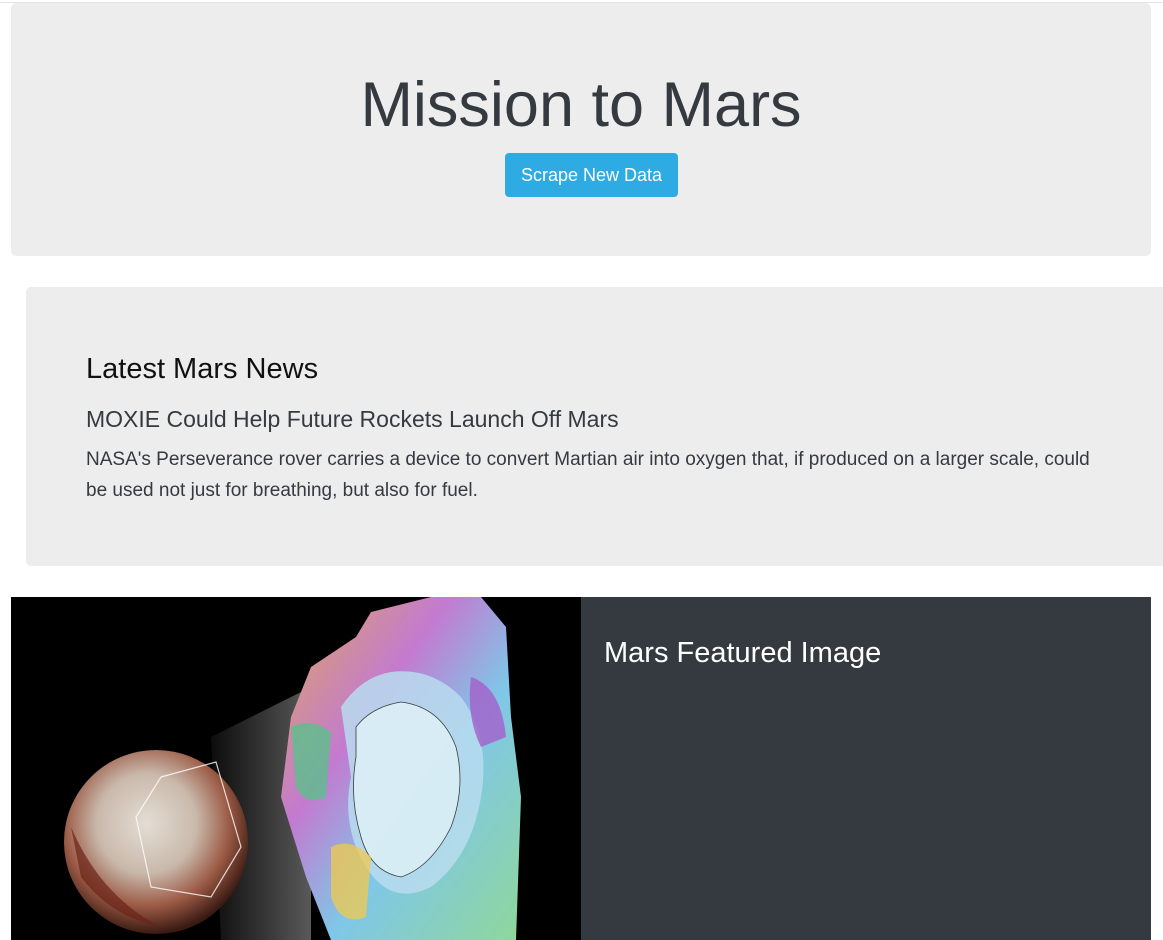 Image resolution: width=1163 pixels, height=940 pixels. Describe the element at coordinates (591, 175) in the screenshot. I see `scrape-new-data-button: Scrape New Data` at that location.